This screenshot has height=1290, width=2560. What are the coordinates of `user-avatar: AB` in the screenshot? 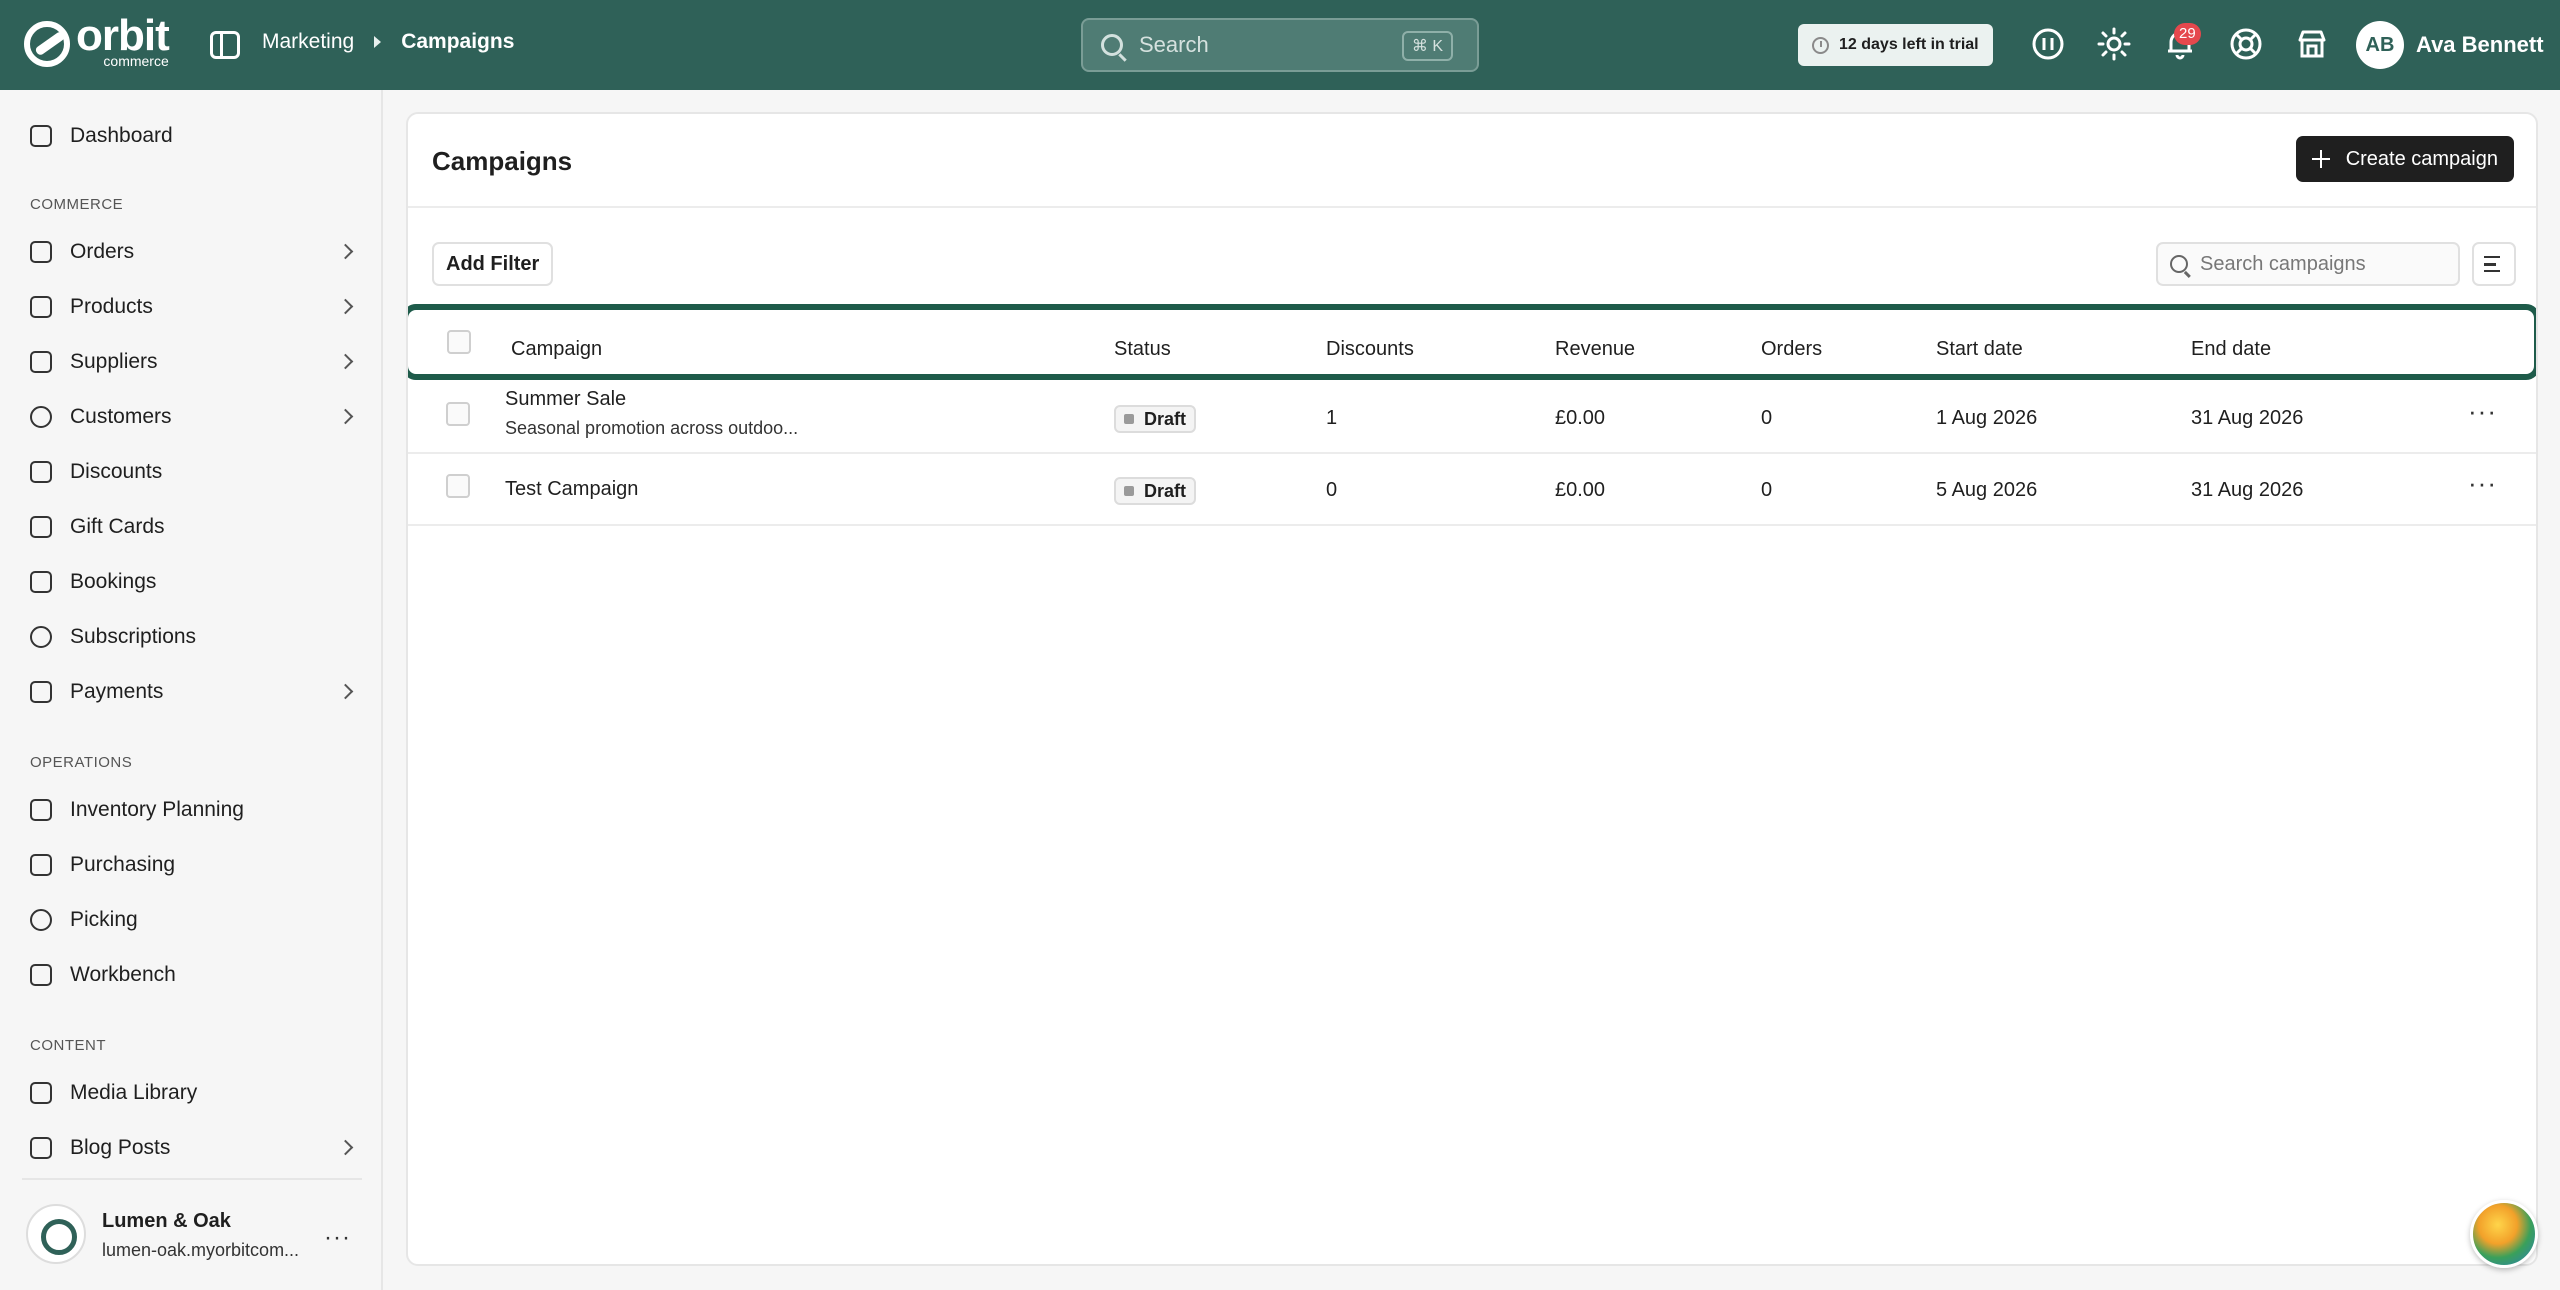 It's located at (2380, 45).